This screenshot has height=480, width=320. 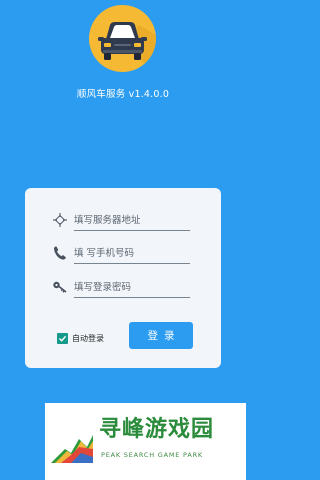 I want to click on auto-login-label: 自动登录, so click(x=88, y=338).